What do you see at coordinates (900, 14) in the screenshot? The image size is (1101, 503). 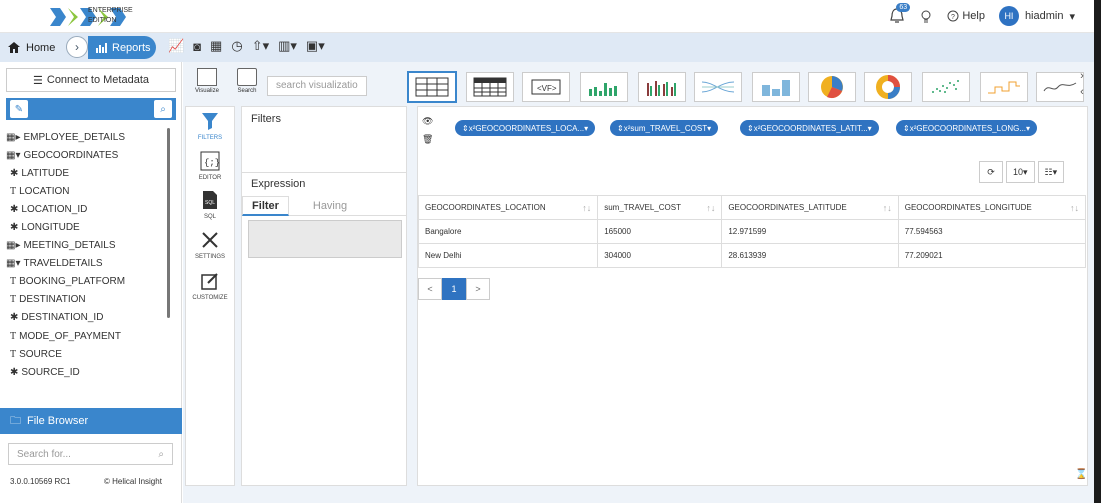 I see `notifications-button: 63` at bounding box center [900, 14].